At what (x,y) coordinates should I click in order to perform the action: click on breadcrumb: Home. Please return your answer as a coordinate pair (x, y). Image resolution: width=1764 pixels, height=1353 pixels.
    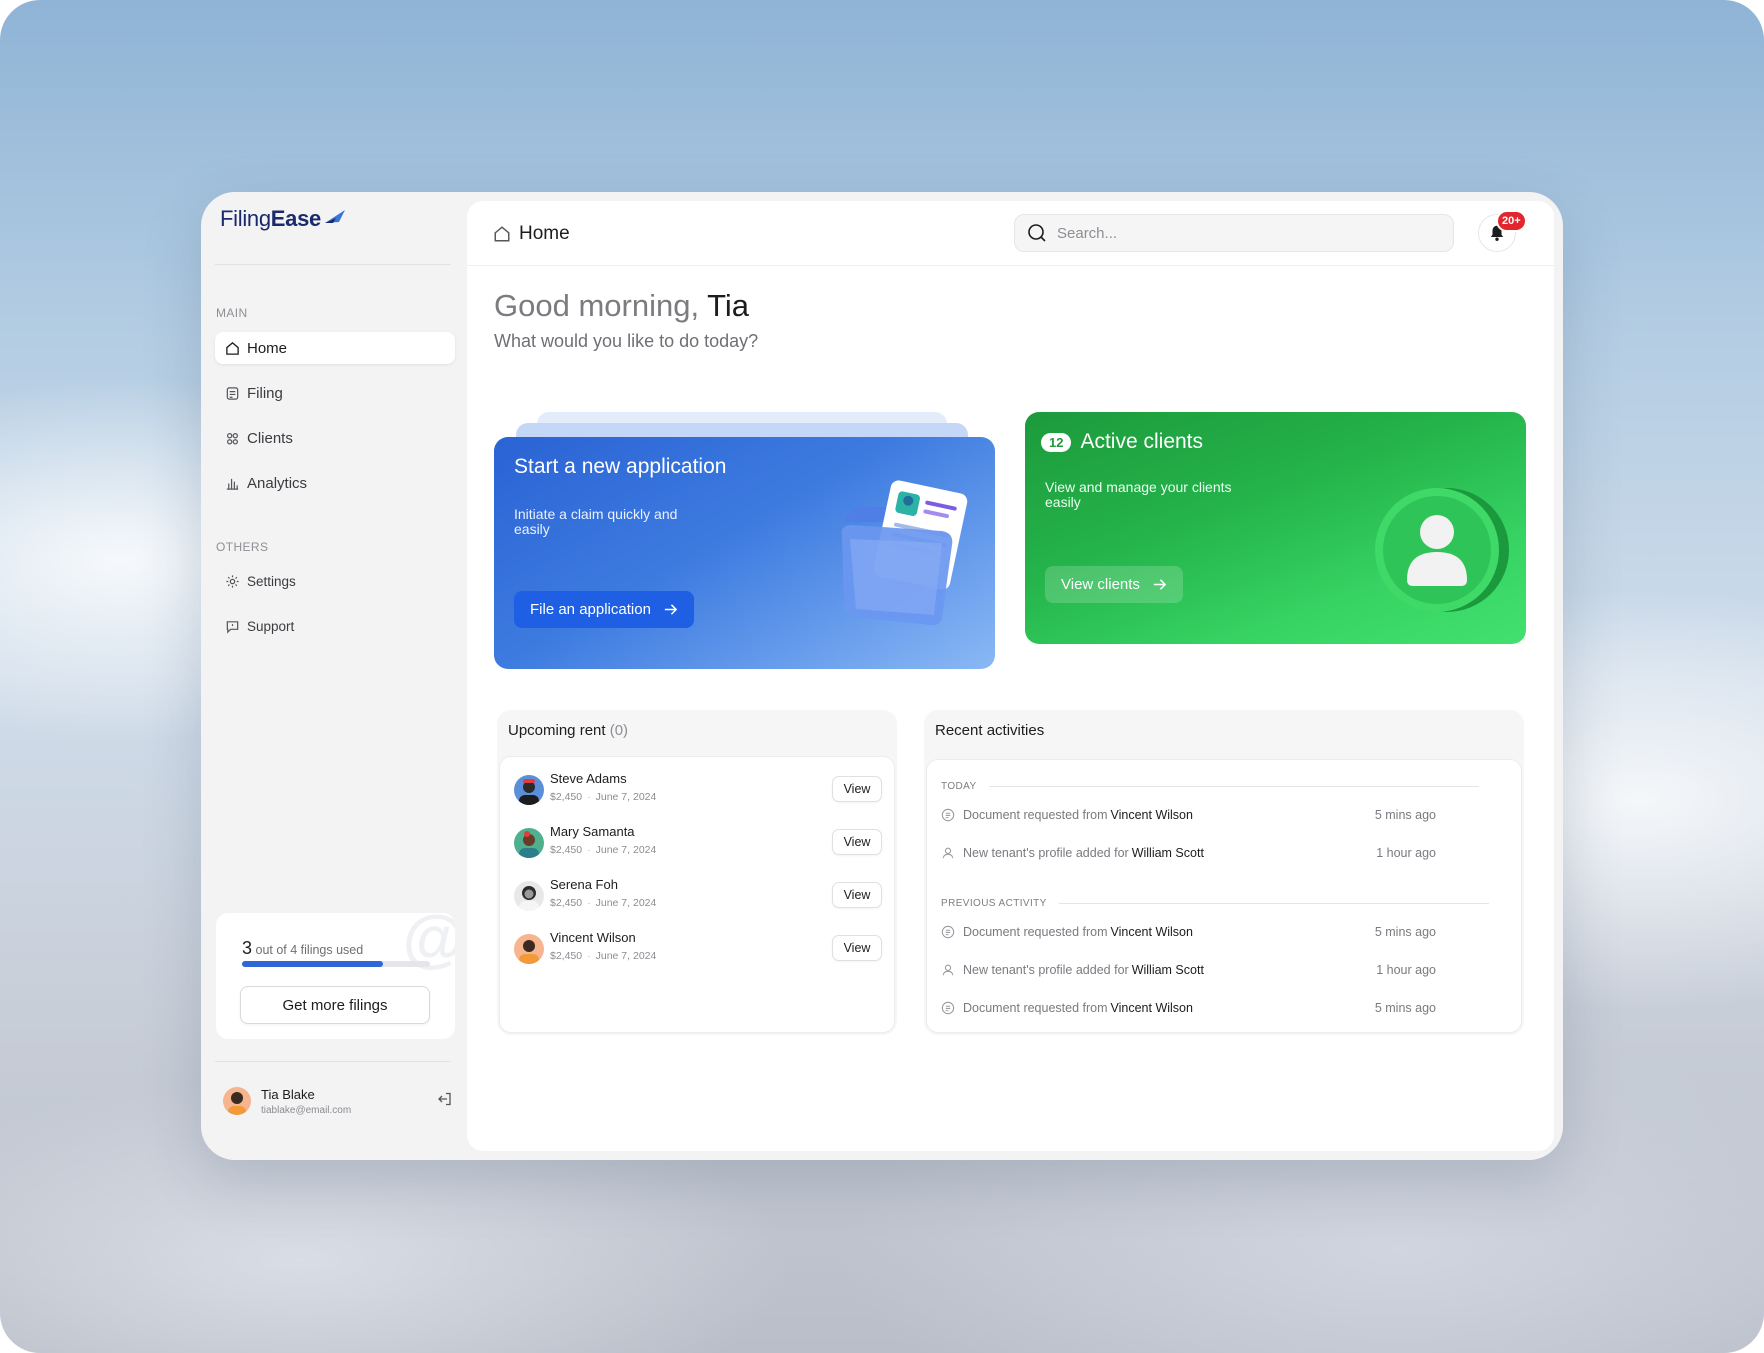
    Looking at the image, I should click on (531, 234).